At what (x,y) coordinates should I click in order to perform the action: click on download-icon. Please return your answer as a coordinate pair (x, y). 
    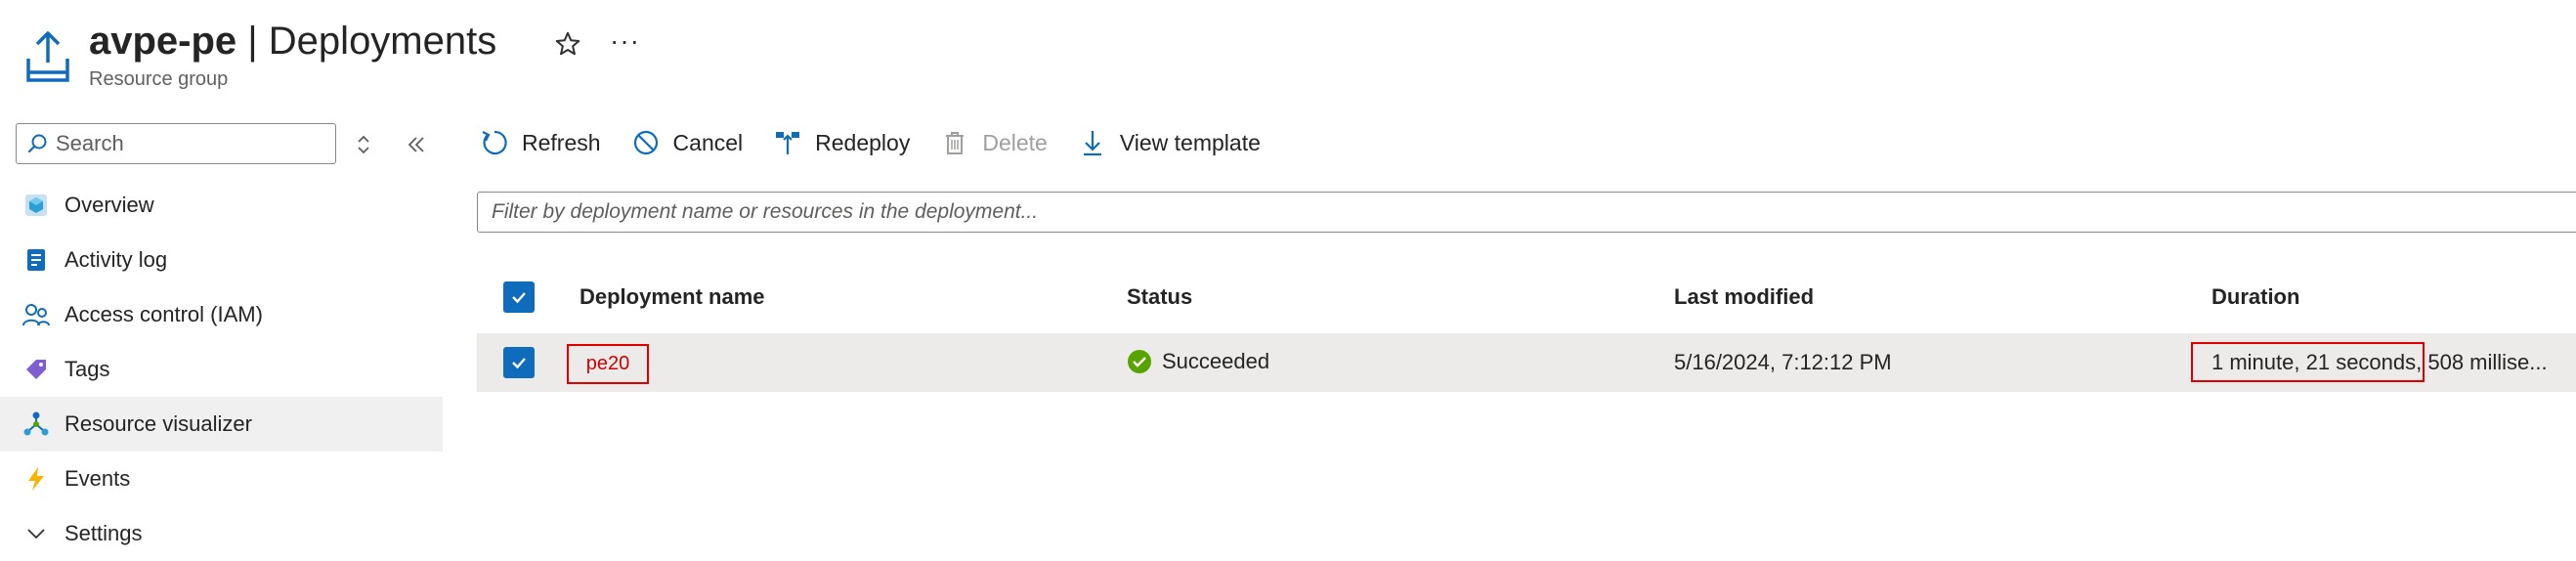
    Looking at the image, I should click on (1093, 142).